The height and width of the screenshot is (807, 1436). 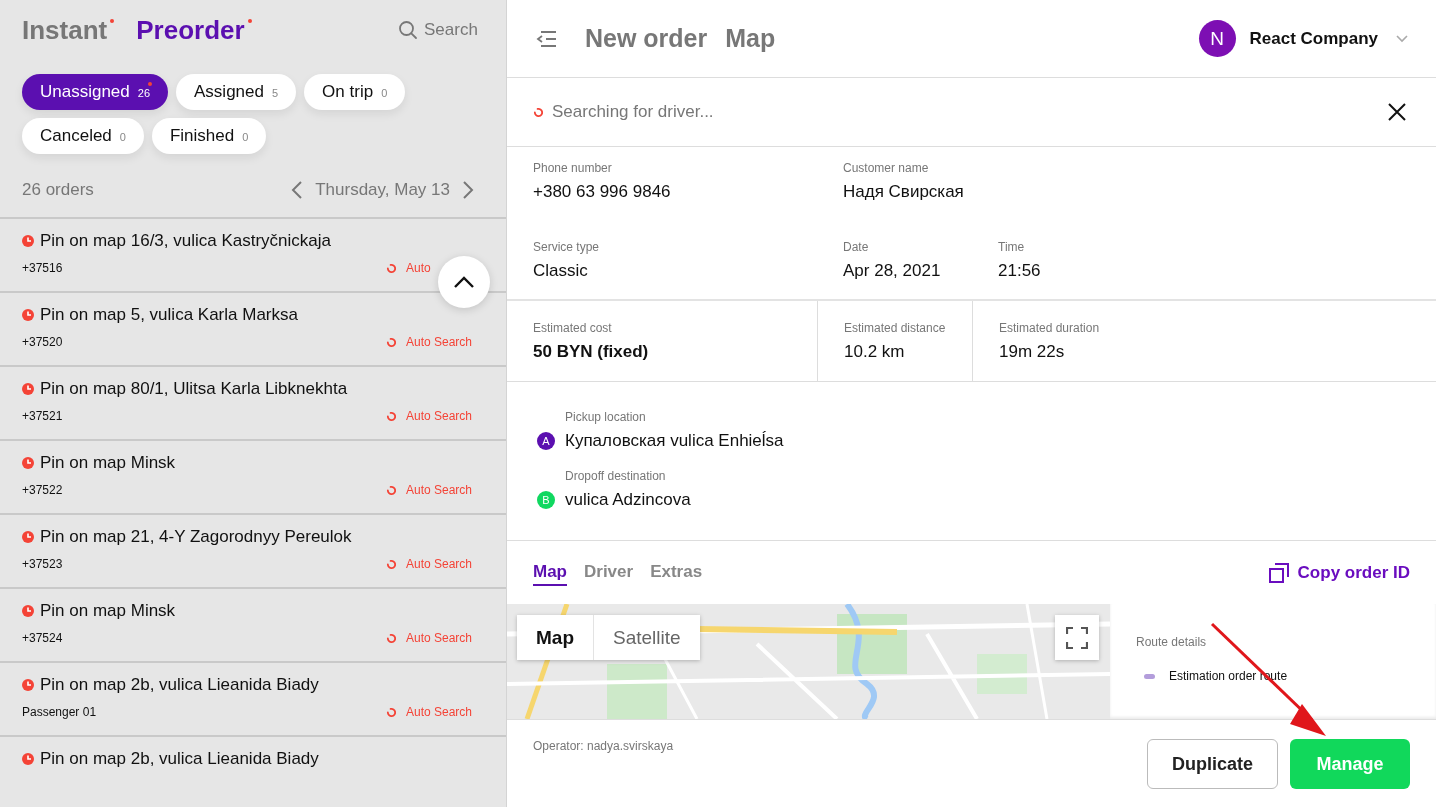 What do you see at coordinates (169, 315) in the screenshot?
I see `order-title: Pin on map 5, vulica Karla Marksa` at bounding box center [169, 315].